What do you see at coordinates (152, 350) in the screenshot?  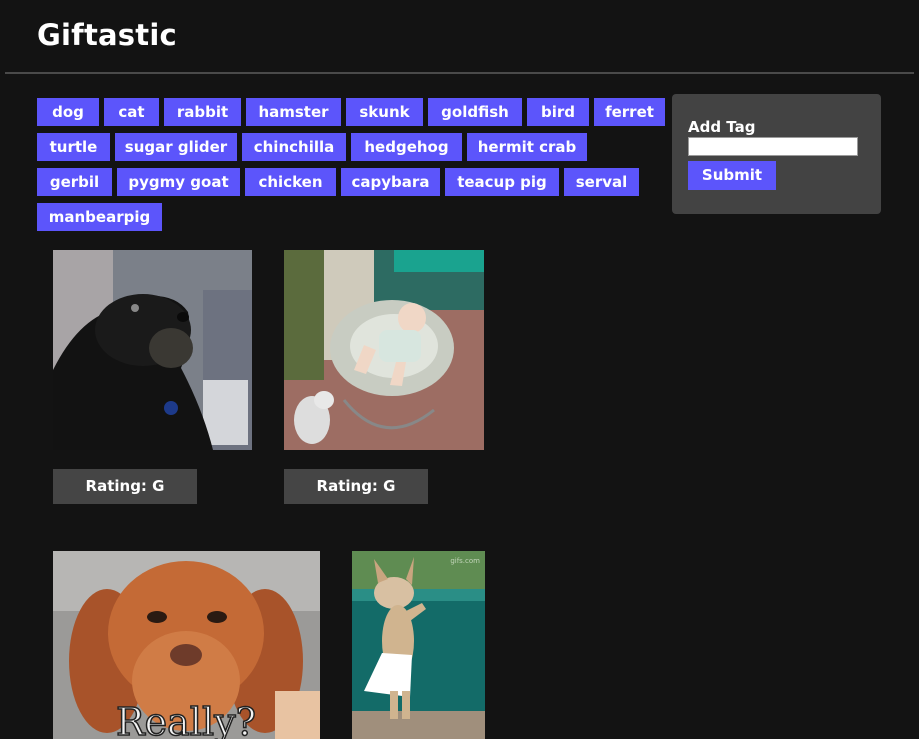 I see `gif-black-dog` at bounding box center [152, 350].